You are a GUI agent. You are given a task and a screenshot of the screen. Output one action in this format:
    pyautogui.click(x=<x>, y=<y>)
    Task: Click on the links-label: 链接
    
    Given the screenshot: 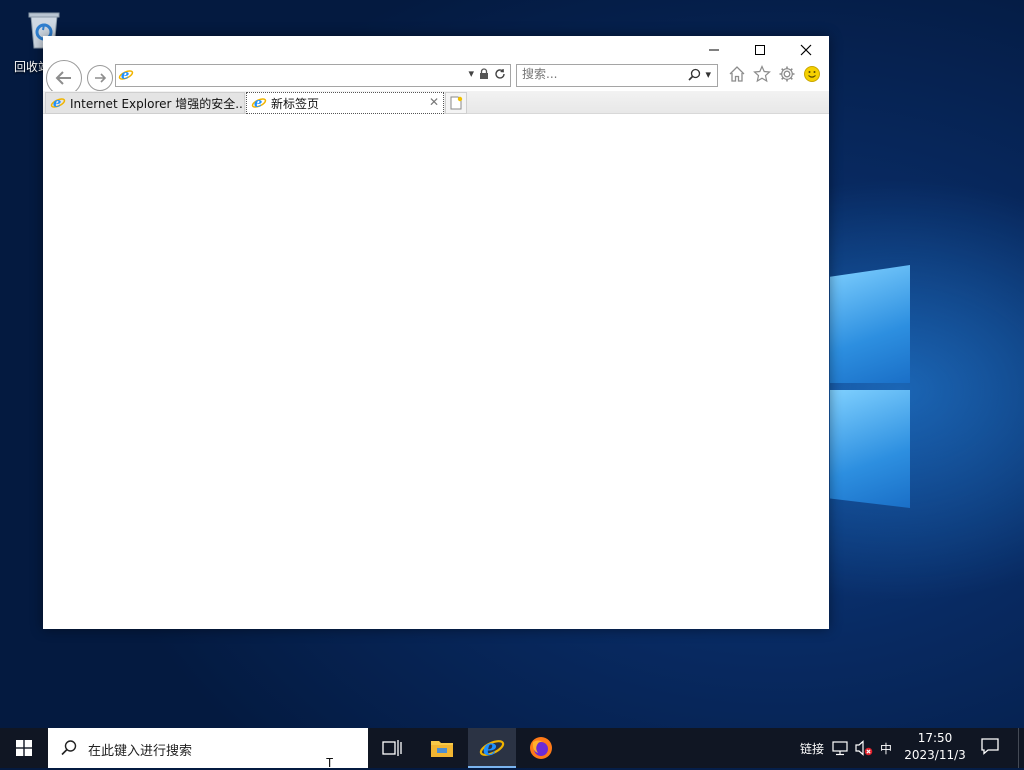 What is the action you would take?
    pyautogui.click(x=812, y=748)
    